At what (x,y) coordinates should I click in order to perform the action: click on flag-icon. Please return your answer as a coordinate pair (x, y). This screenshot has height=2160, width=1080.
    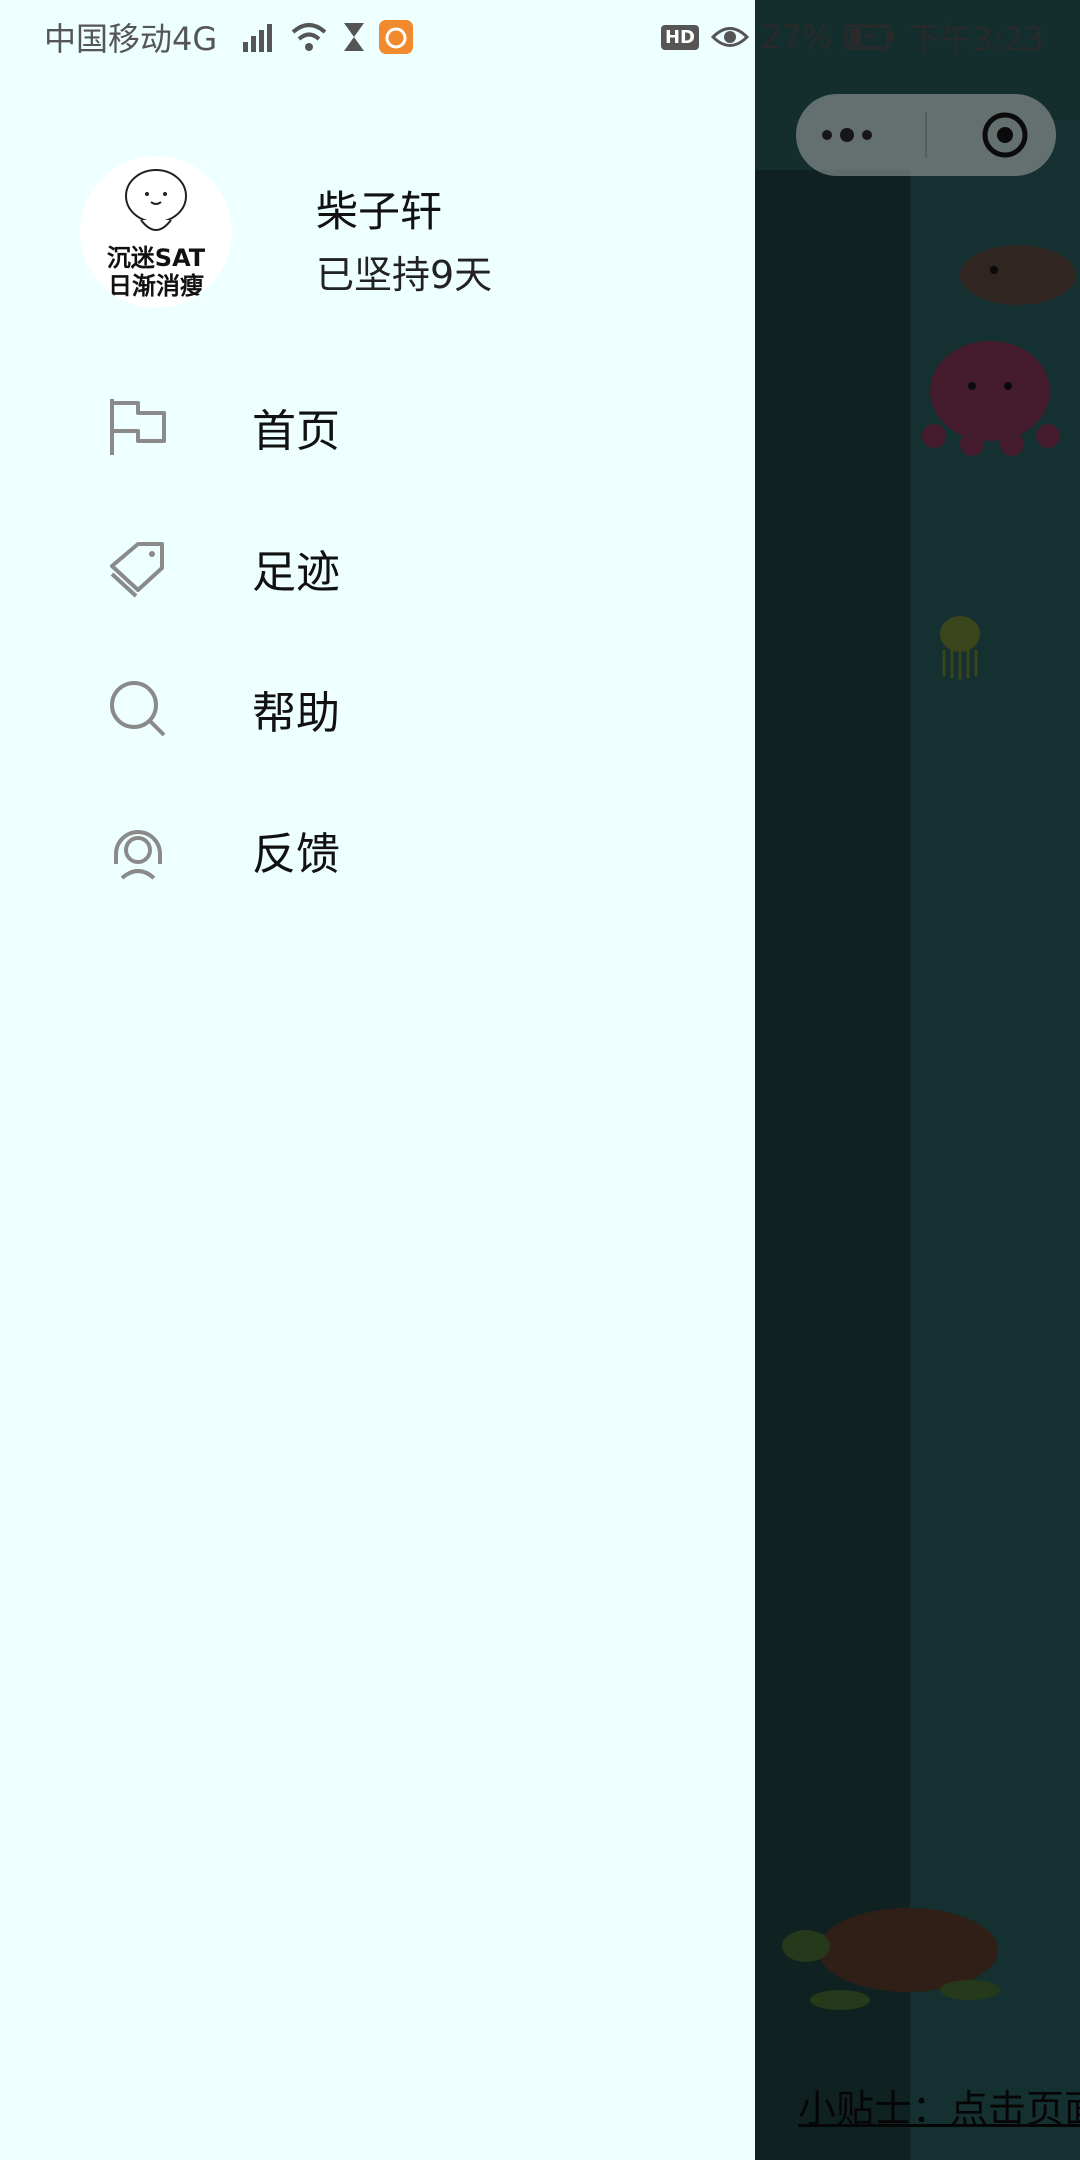
    Looking at the image, I should click on (138, 426).